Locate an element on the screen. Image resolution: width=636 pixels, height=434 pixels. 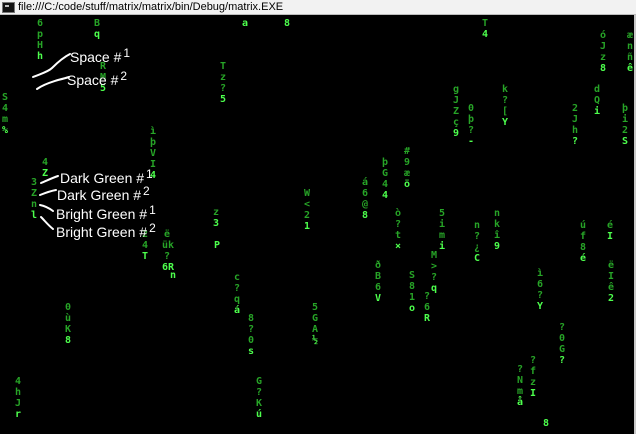
matrix-column: ? 0 G? is located at coordinates (562, 344).